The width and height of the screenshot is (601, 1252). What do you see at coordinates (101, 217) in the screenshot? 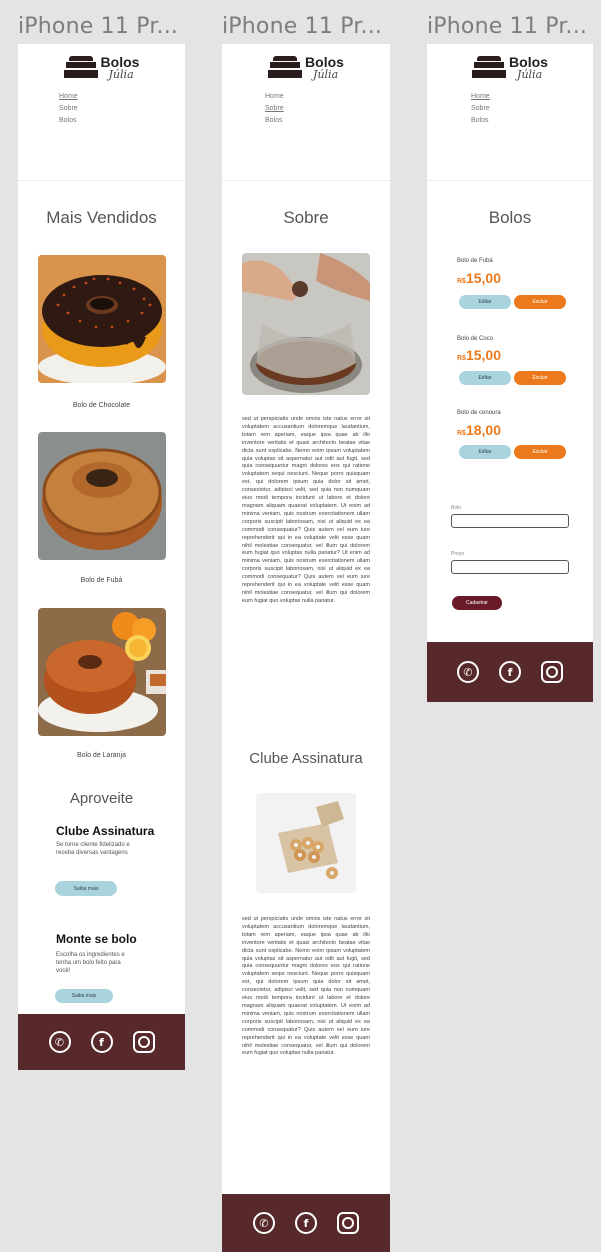
I see `section-title-mais-vendidos: Mais Vendidos` at bounding box center [101, 217].